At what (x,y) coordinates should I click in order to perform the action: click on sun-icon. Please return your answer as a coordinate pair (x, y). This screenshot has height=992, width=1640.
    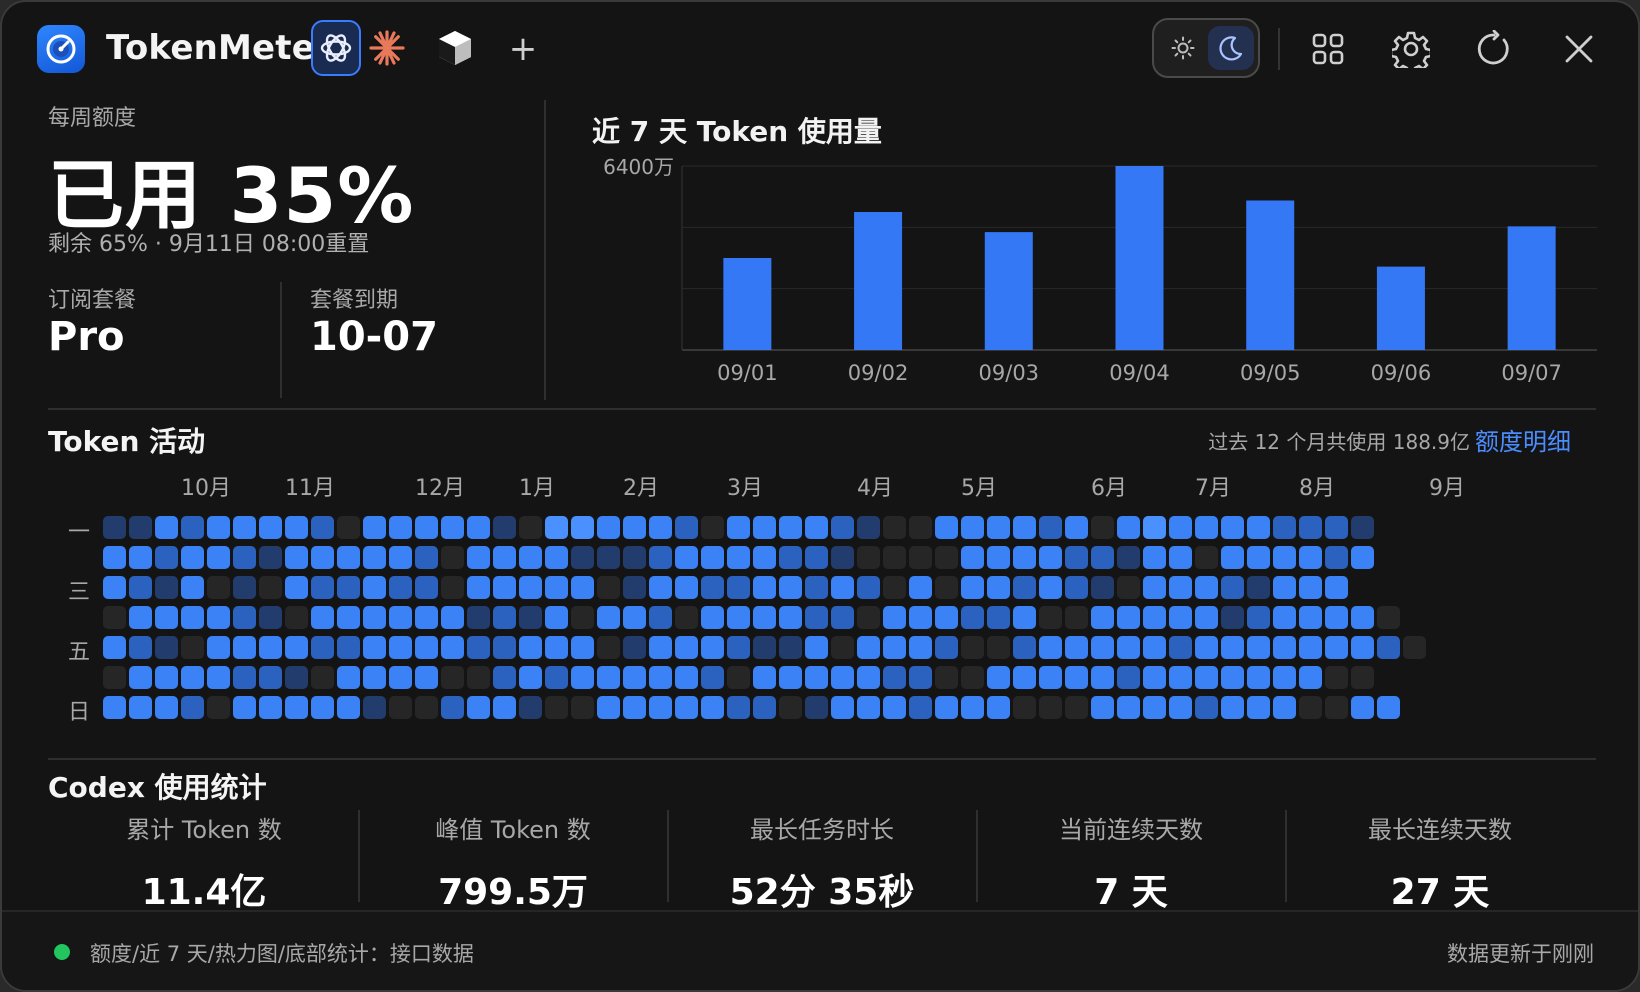
    Looking at the image, I should click on (1183, 48).